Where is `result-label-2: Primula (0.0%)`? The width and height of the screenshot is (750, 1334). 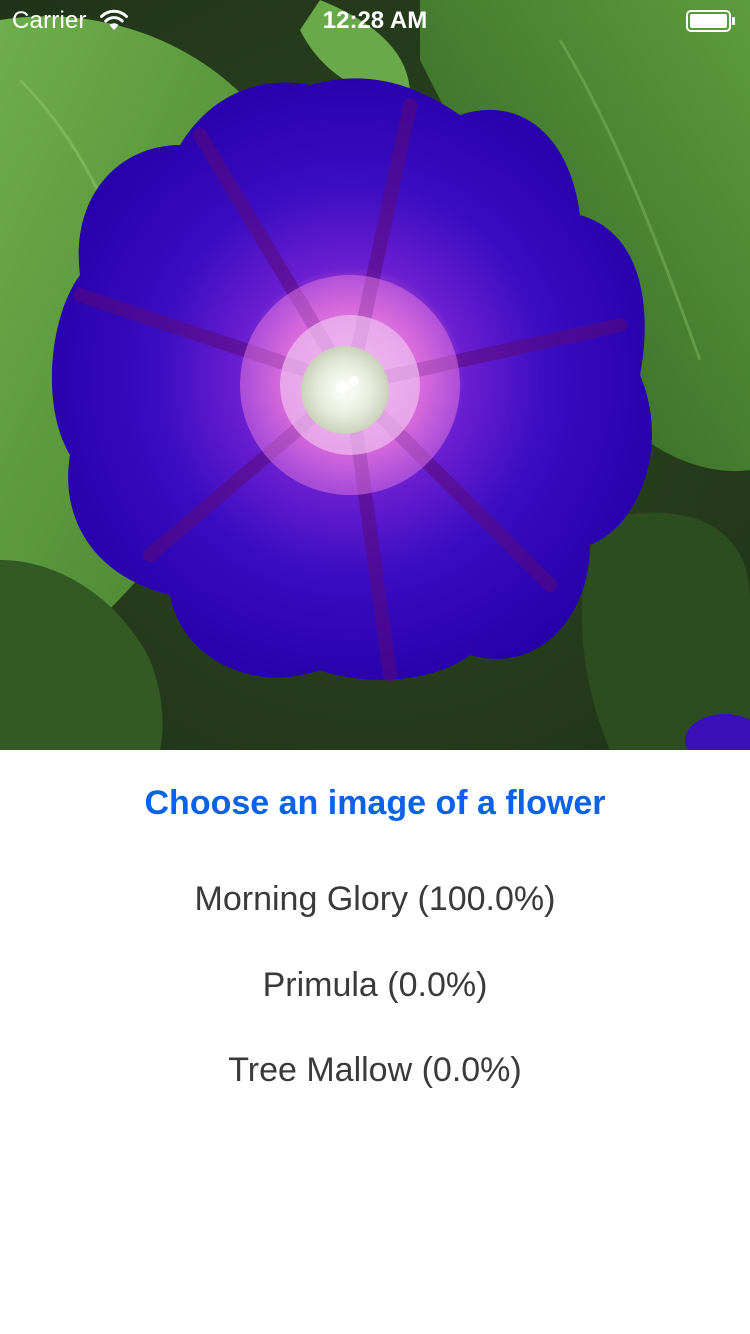
result-label-2: Primula (0.0%) is located at coordinates (375, 985).